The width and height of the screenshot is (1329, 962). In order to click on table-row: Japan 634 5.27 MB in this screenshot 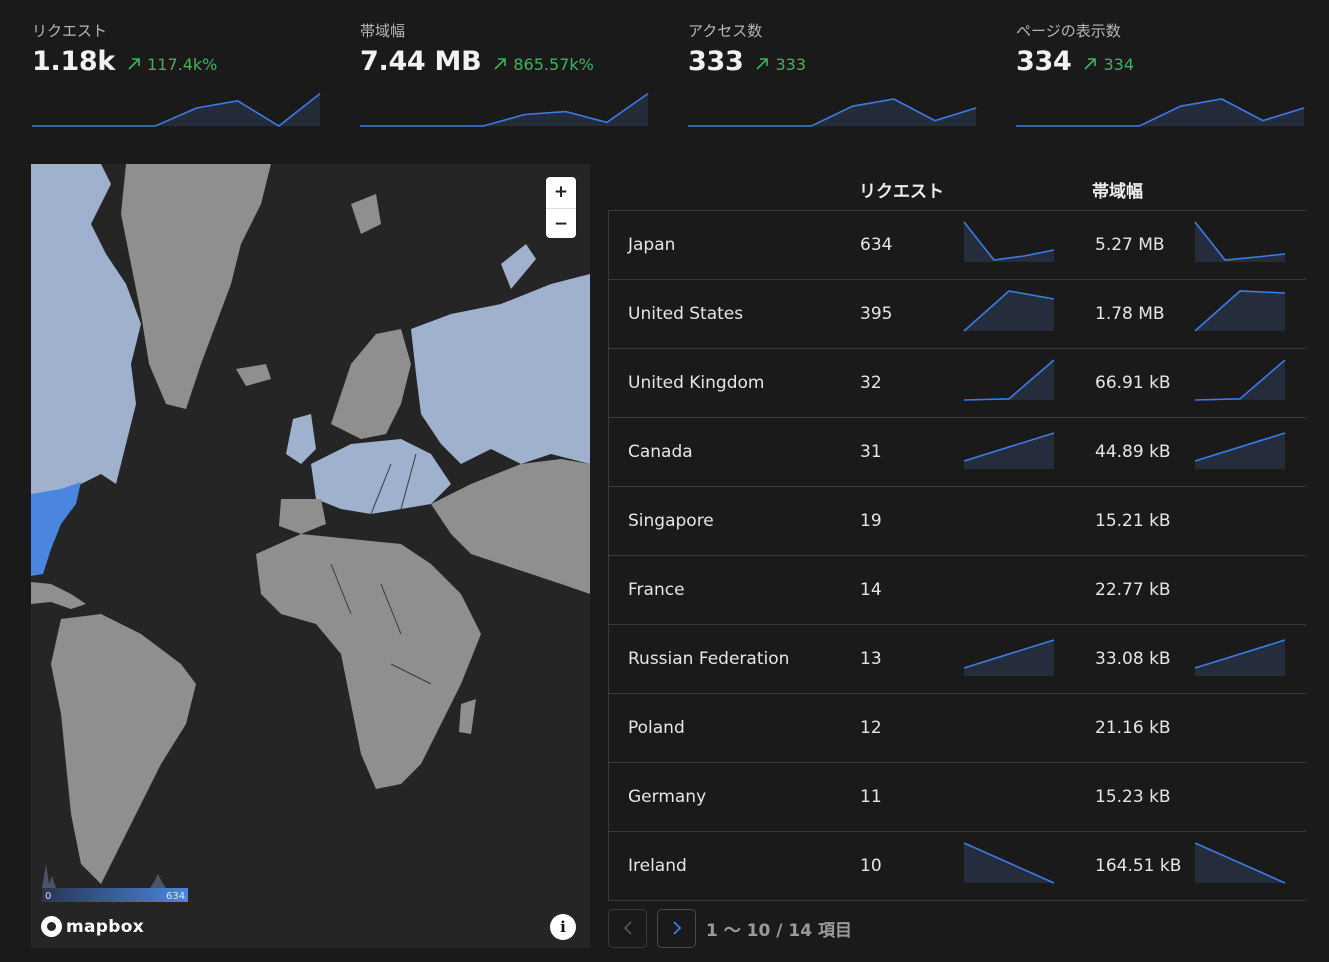, I will do `click(957, 245)`.